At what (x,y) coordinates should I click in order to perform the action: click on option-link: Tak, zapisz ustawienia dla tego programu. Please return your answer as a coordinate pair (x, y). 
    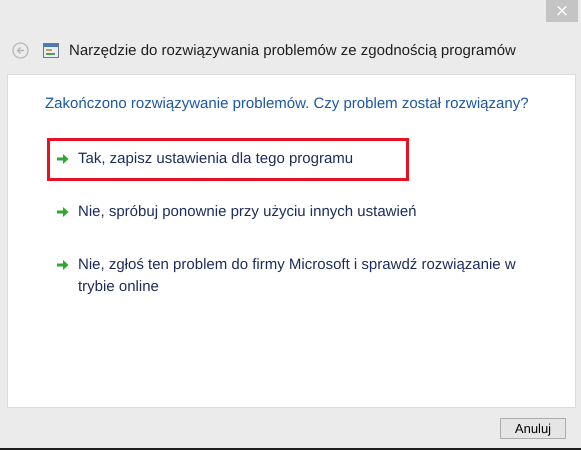
    Looking at the image, I should click on (228, 159).